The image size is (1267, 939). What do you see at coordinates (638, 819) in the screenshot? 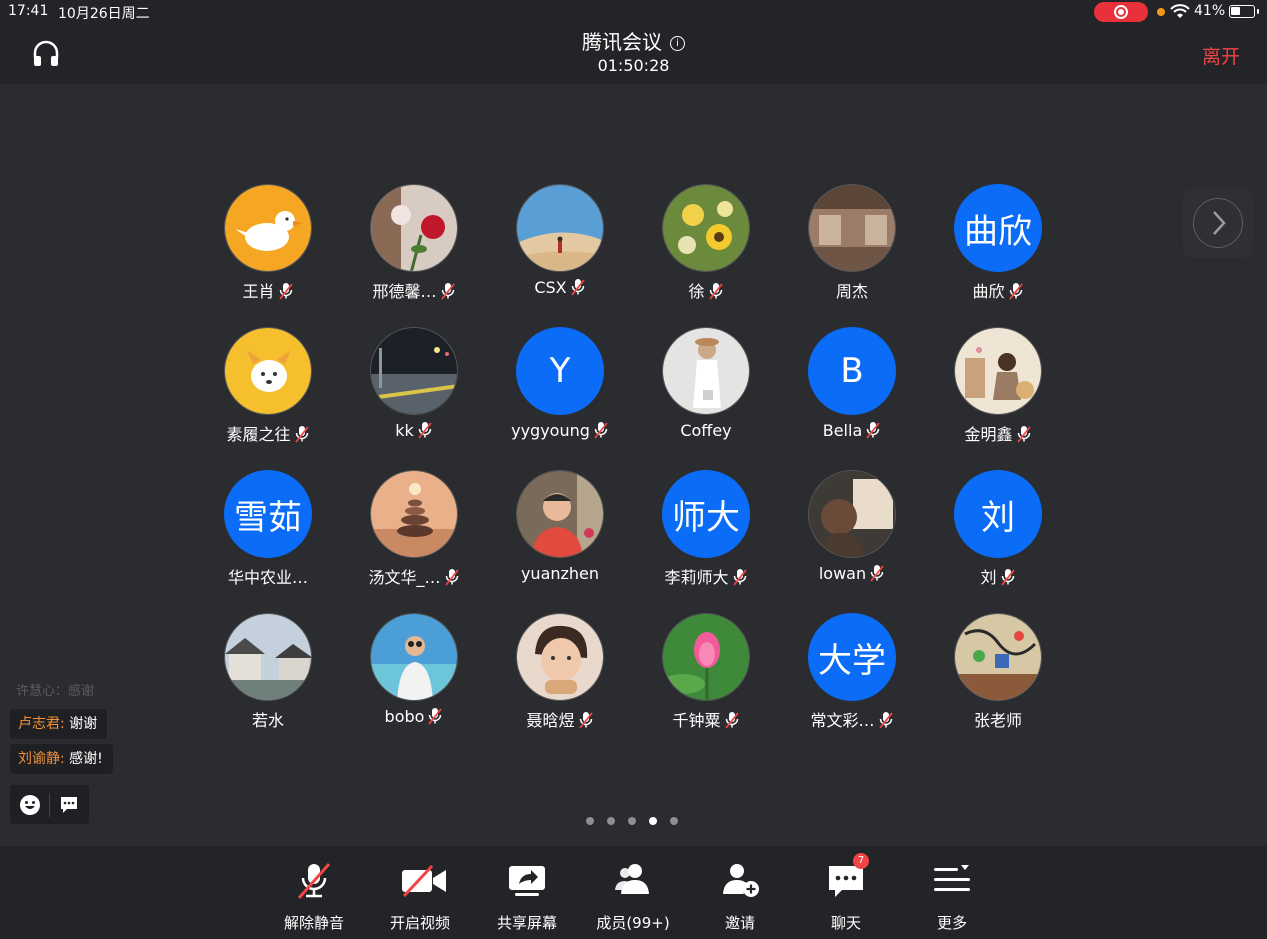
I see `page-indicator` at bounding box center [638, 819].